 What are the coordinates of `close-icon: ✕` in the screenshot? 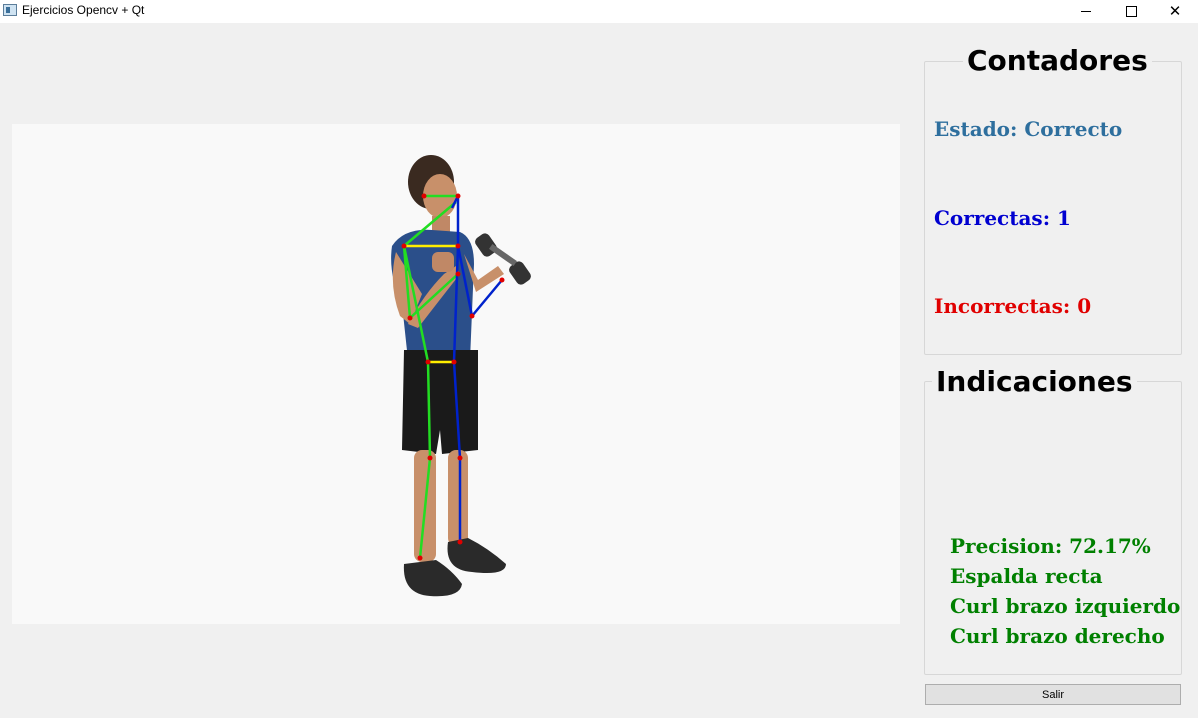 It's located at (1175, 11).